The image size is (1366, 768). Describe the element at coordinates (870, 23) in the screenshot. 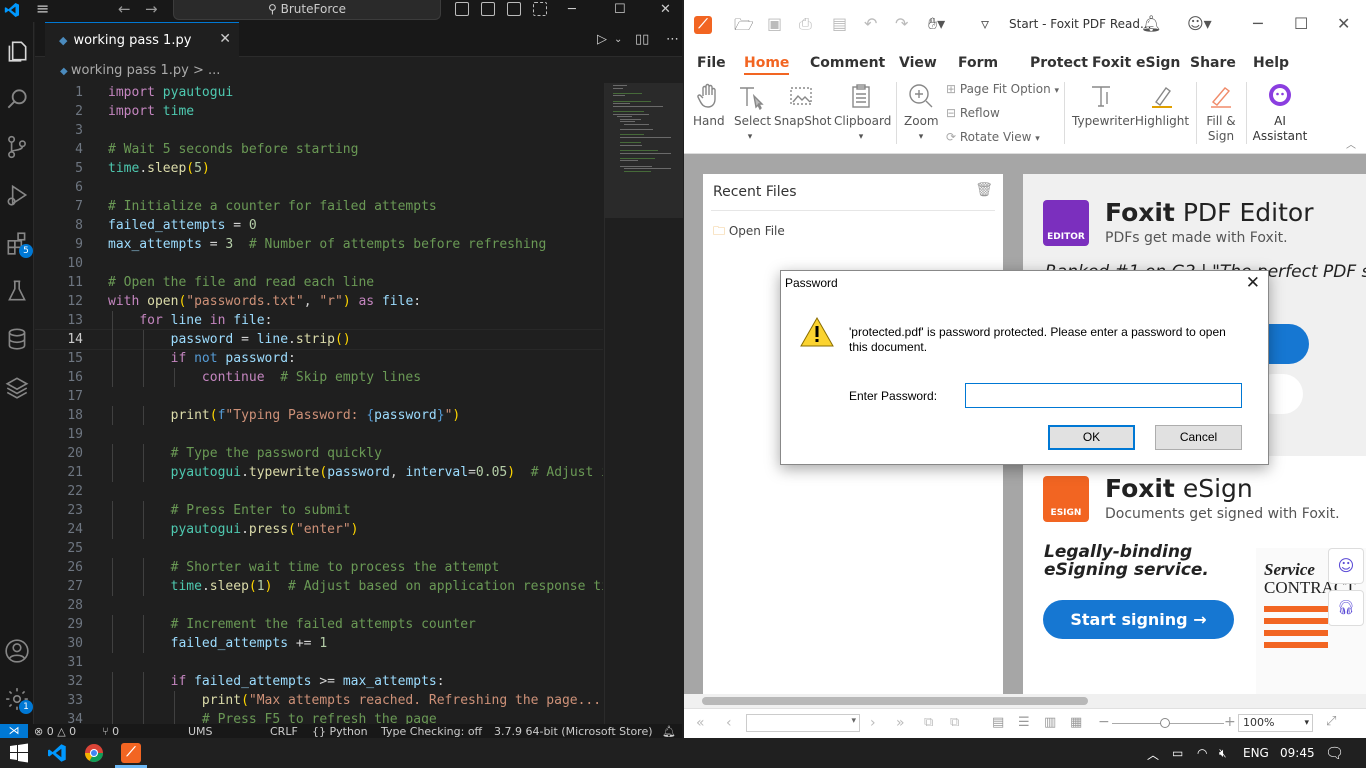

I see `undo-icon: ↶` at that location.